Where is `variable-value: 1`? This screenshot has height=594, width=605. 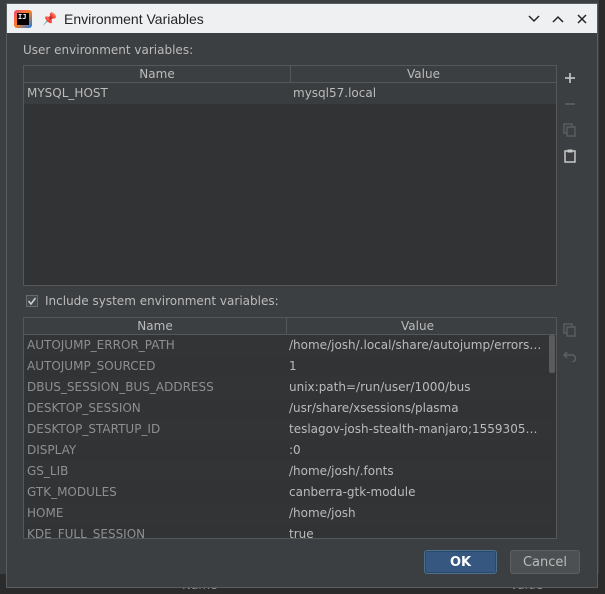
variable-value: 1 is located at coordinates (293, 366).